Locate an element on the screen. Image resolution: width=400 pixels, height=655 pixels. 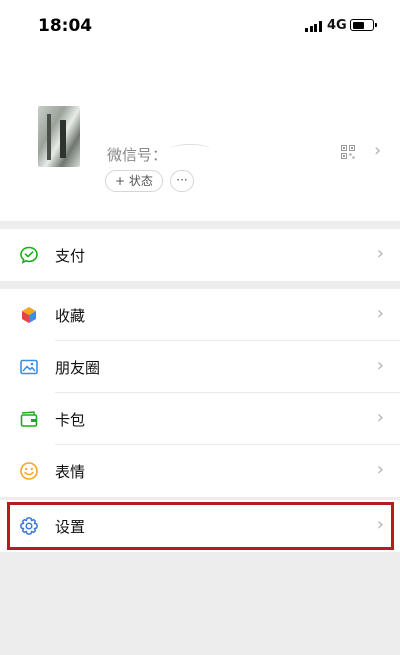
menu-item-label: 卡包 is located at coordinates (70, 420).